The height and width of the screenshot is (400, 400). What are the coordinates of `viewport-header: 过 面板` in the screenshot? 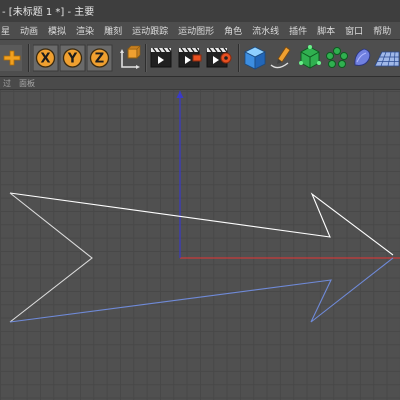 It's located at (200, 83).